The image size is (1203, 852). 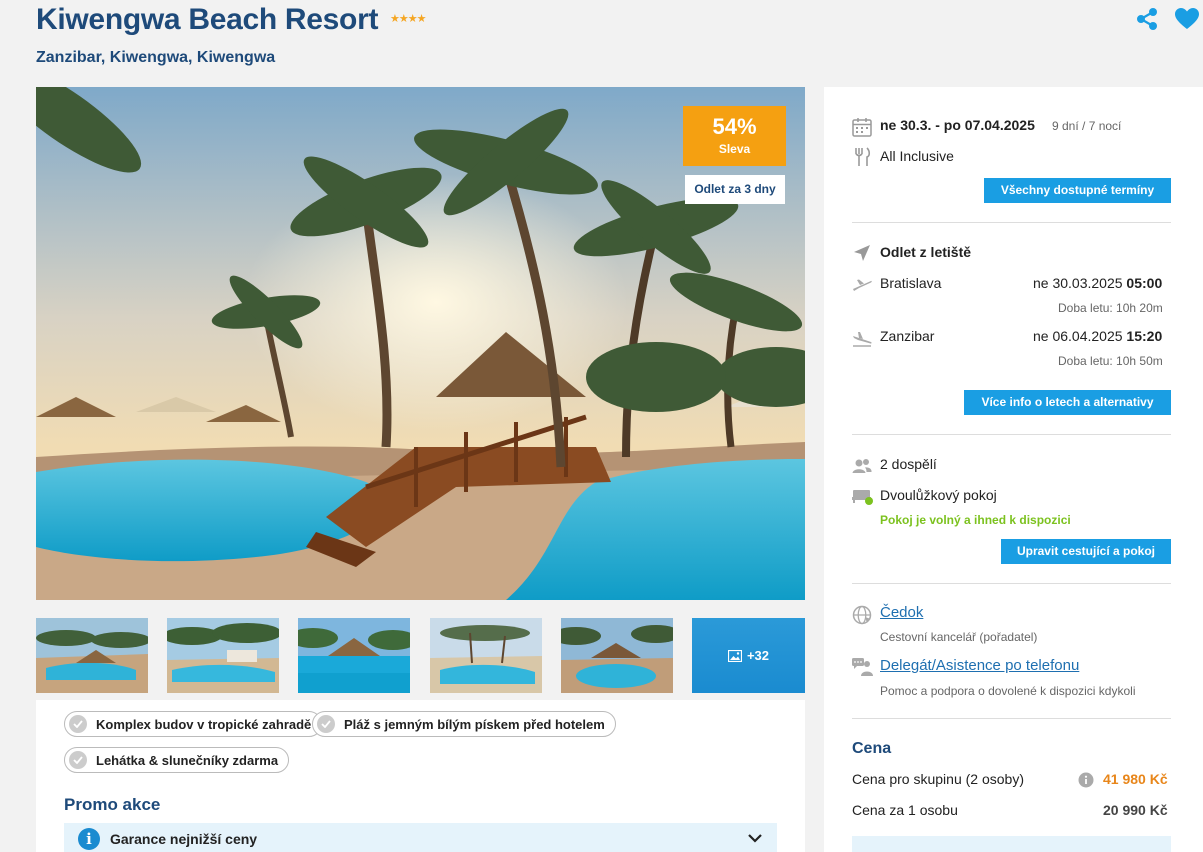 I want to click on plane-landing-icon, so click(x=862, y=339).